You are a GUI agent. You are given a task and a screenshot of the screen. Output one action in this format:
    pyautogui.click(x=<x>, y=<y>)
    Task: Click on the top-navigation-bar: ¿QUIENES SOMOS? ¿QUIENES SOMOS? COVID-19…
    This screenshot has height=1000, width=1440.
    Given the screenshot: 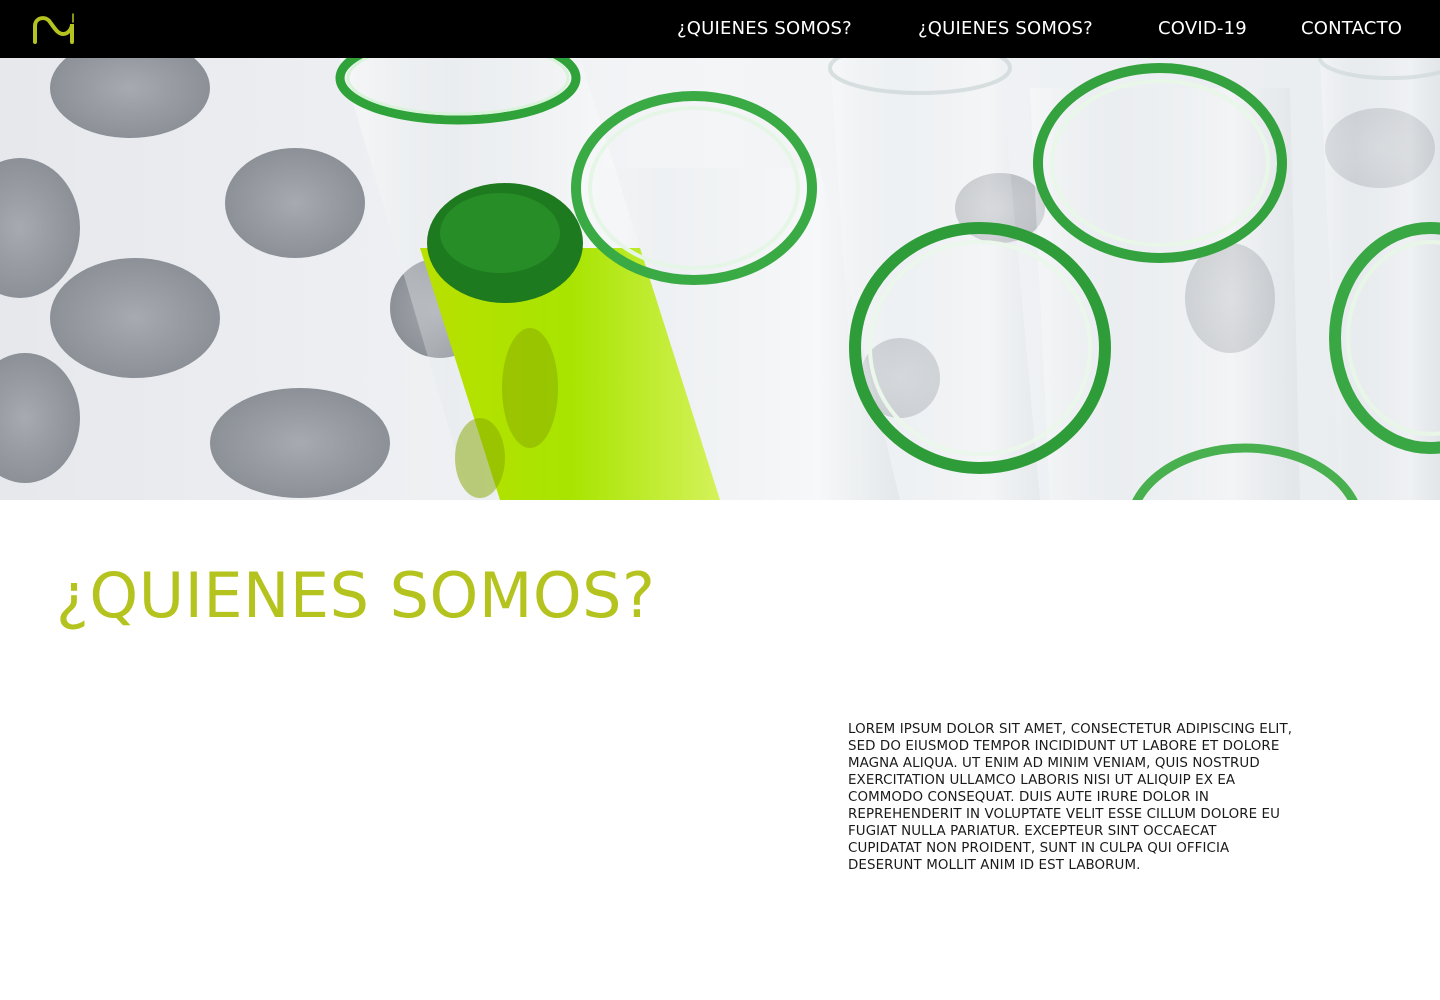 What is the action you would take?
    pyautogui.click(x=720, y=29)
    